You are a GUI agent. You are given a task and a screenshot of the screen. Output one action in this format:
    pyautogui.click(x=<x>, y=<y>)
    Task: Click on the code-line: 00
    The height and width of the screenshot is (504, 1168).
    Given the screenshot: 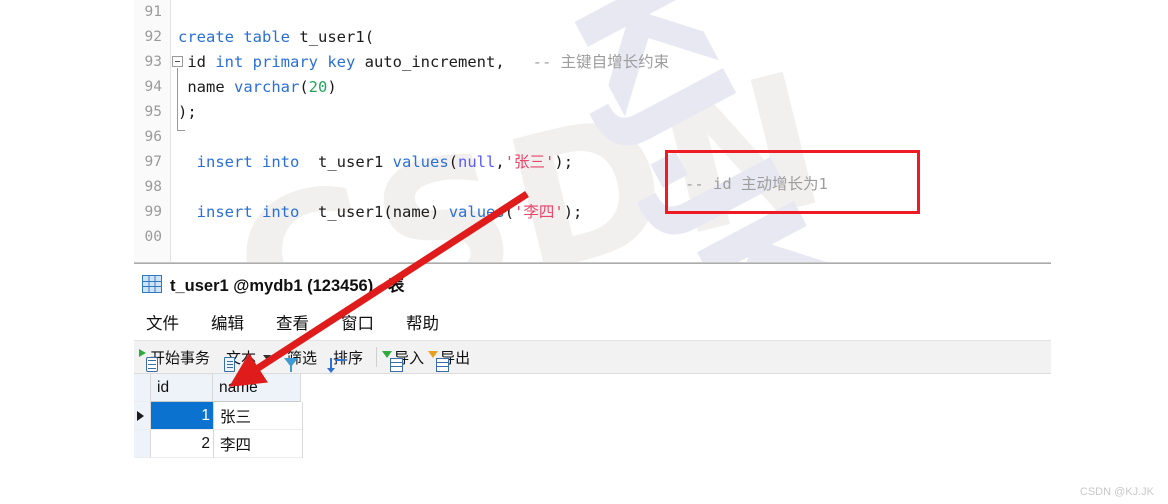 What is the action you would take?
    pyautogui.click(x=592, y=237)
    